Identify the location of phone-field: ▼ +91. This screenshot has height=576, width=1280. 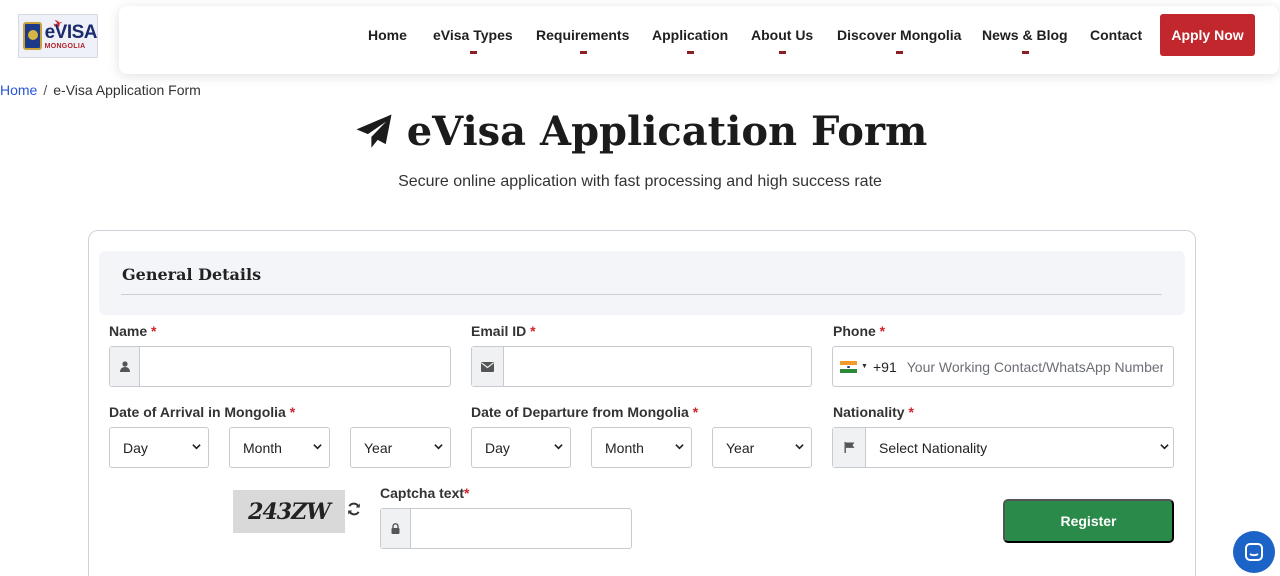
(1003, 366).